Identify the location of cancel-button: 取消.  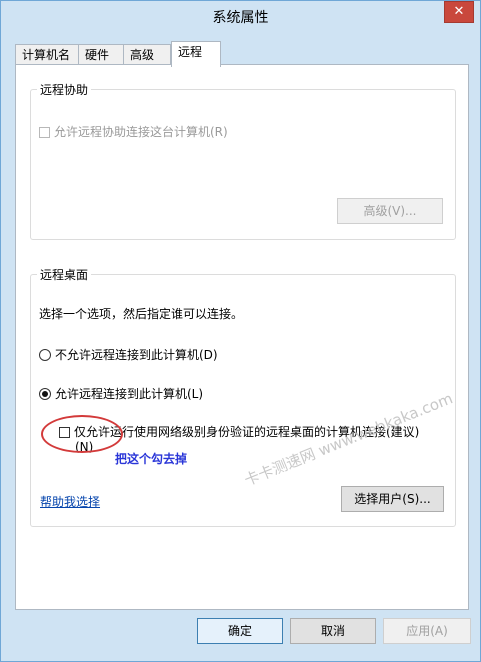
(333, 631).